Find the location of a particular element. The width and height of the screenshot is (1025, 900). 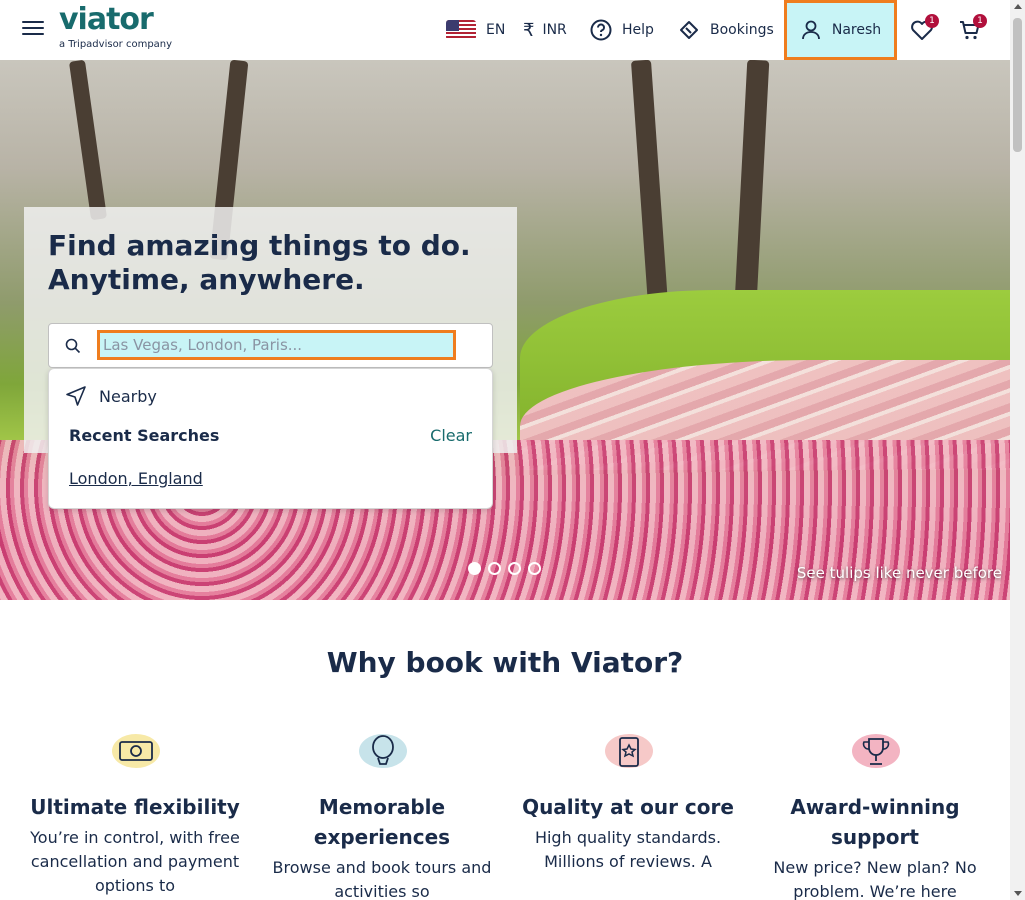

navigation-arrow-icon is located at coordinates (76, 396).